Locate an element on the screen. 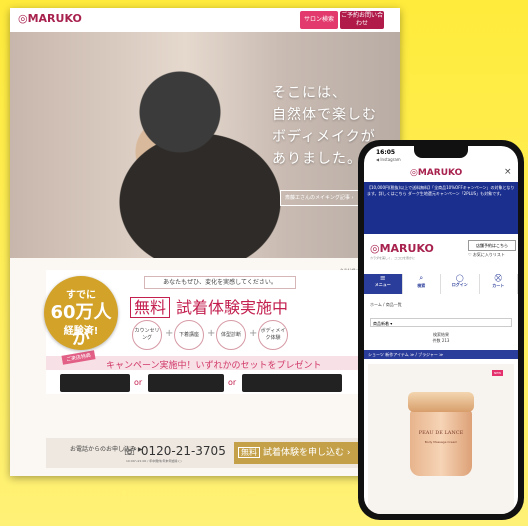 This screenshot has height=526, width=528. store-reserve-button: 店舗予約はこちら is located at coordinates (492, 245).